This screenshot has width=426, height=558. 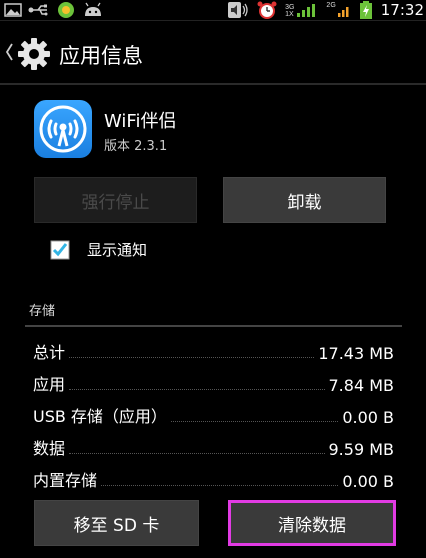 What do you see at coordinates (117, 250) in the screenshot?
I see `show-notifications-label: 显示通知` at bounding box center [117, 250].